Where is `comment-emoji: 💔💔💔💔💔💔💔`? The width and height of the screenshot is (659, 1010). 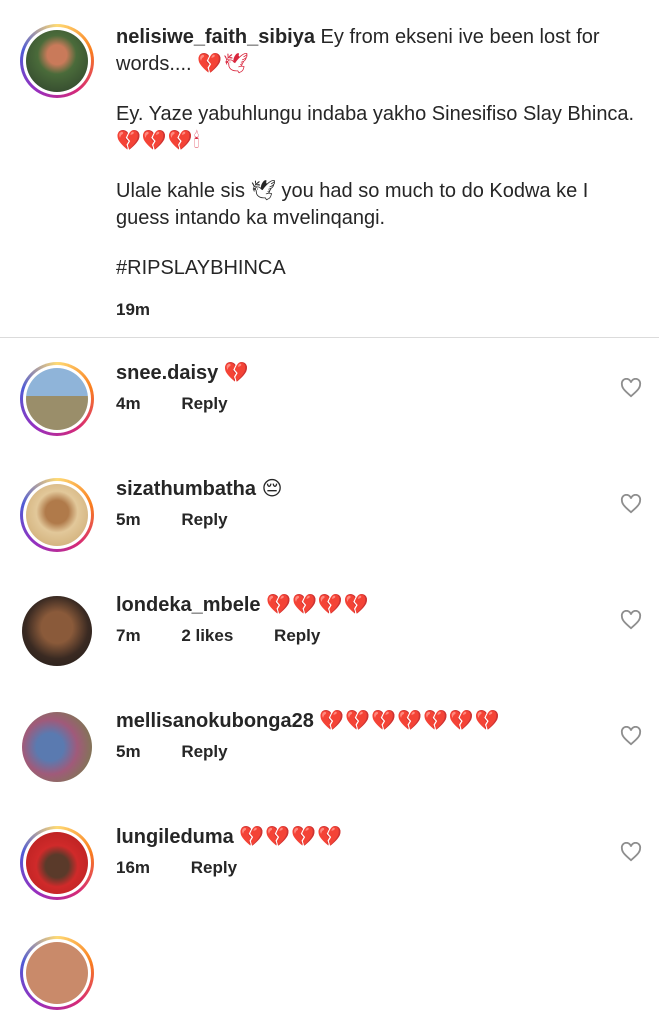 comment-emoji: 💔💔💔💔💔💔💔 is located at coordinates (410, 721).